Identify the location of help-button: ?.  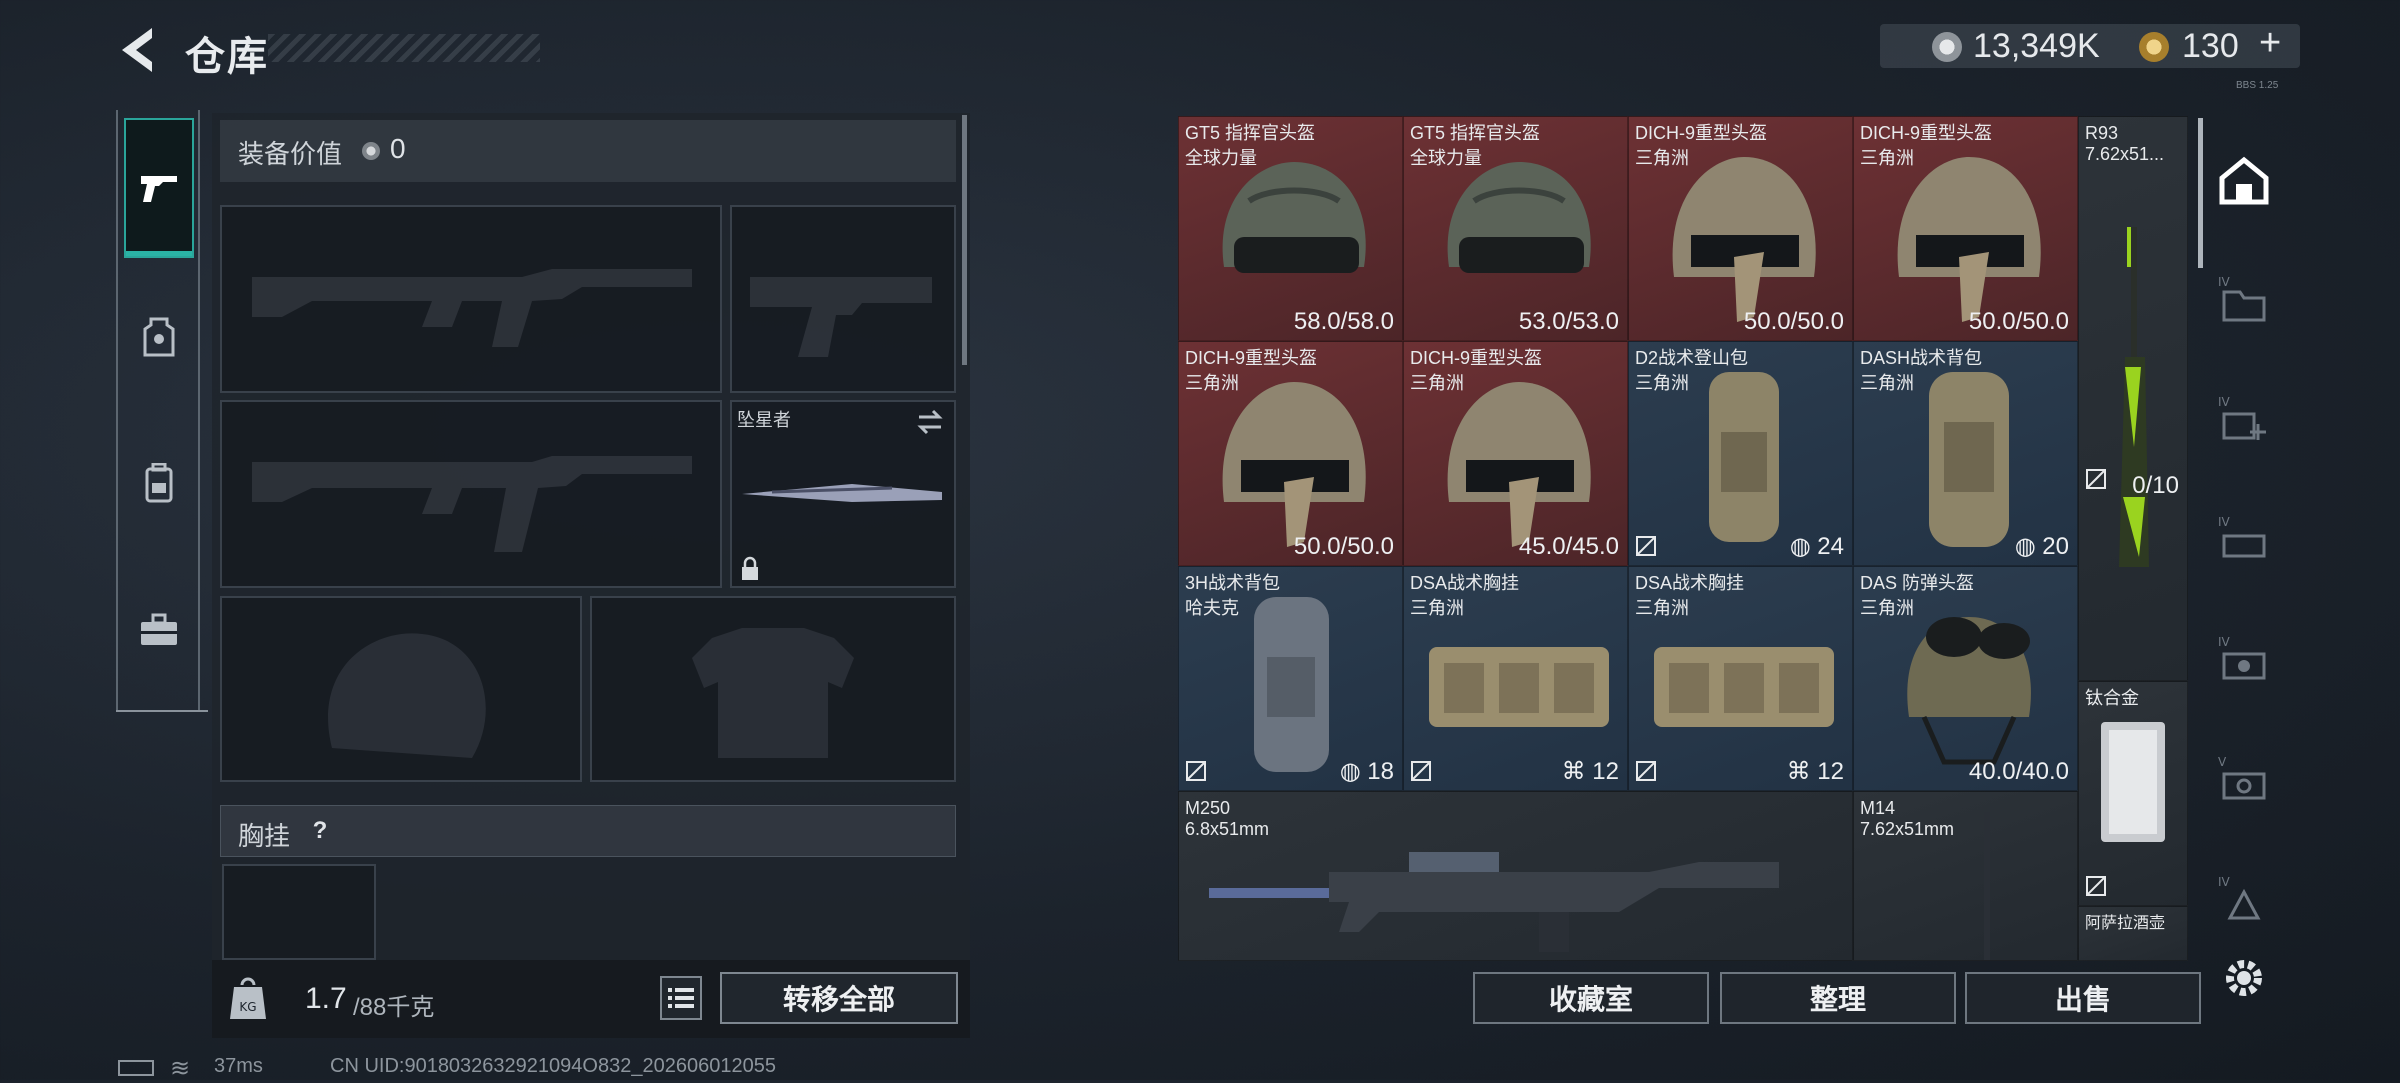
(320, 831).